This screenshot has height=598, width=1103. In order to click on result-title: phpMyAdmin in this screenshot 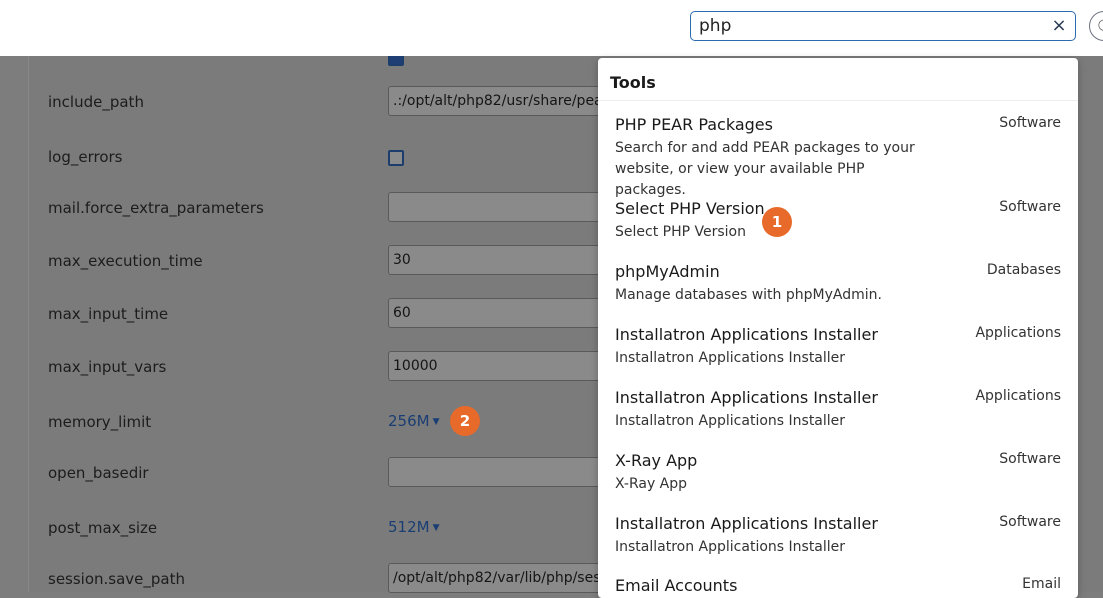, I will do `click(667, 271)`.